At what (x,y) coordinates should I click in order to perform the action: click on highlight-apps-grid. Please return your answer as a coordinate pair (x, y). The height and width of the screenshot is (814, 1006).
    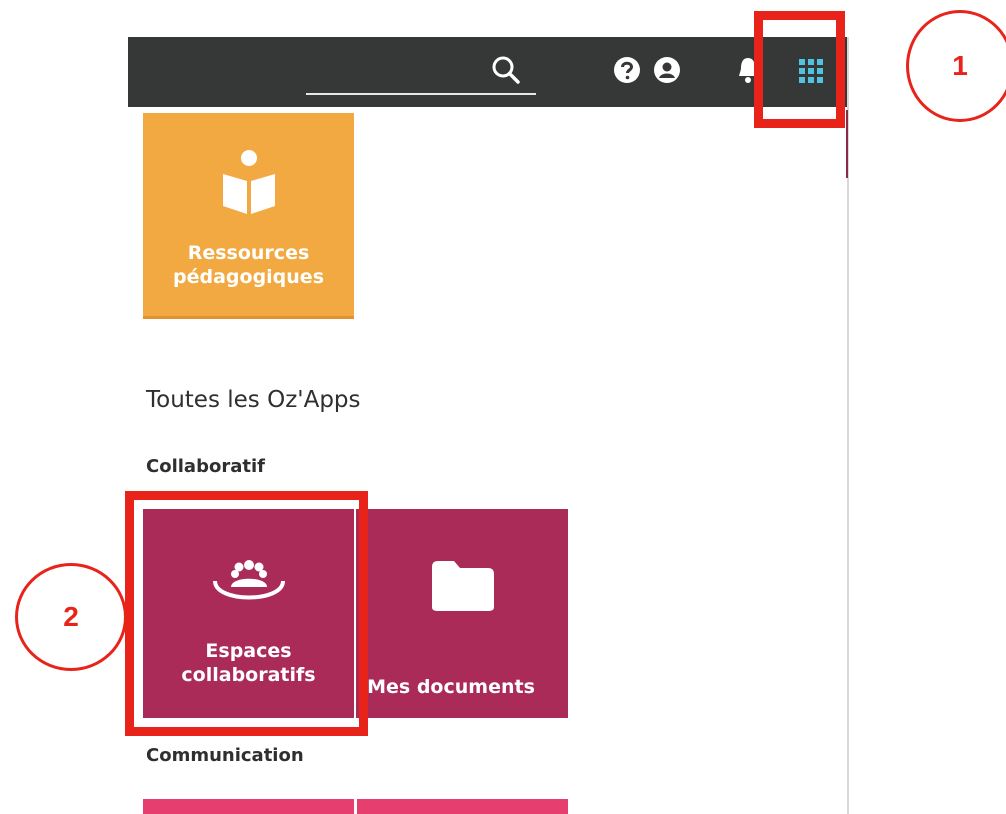
    Looking at the image, I should click on (799, 69).